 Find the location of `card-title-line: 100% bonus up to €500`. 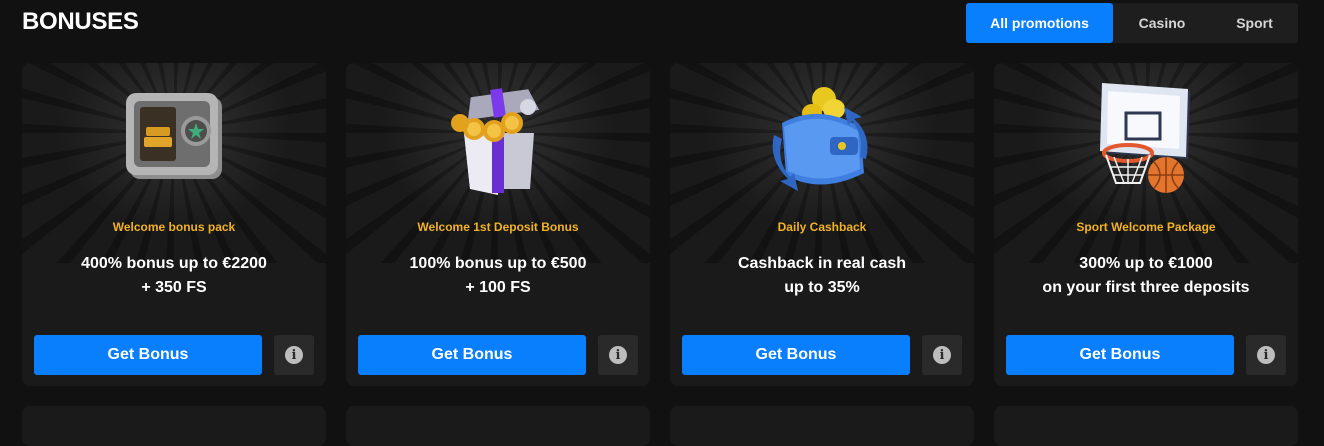

card-title-line: 100% bonus up to €500 is located at coordinates (498, 263).